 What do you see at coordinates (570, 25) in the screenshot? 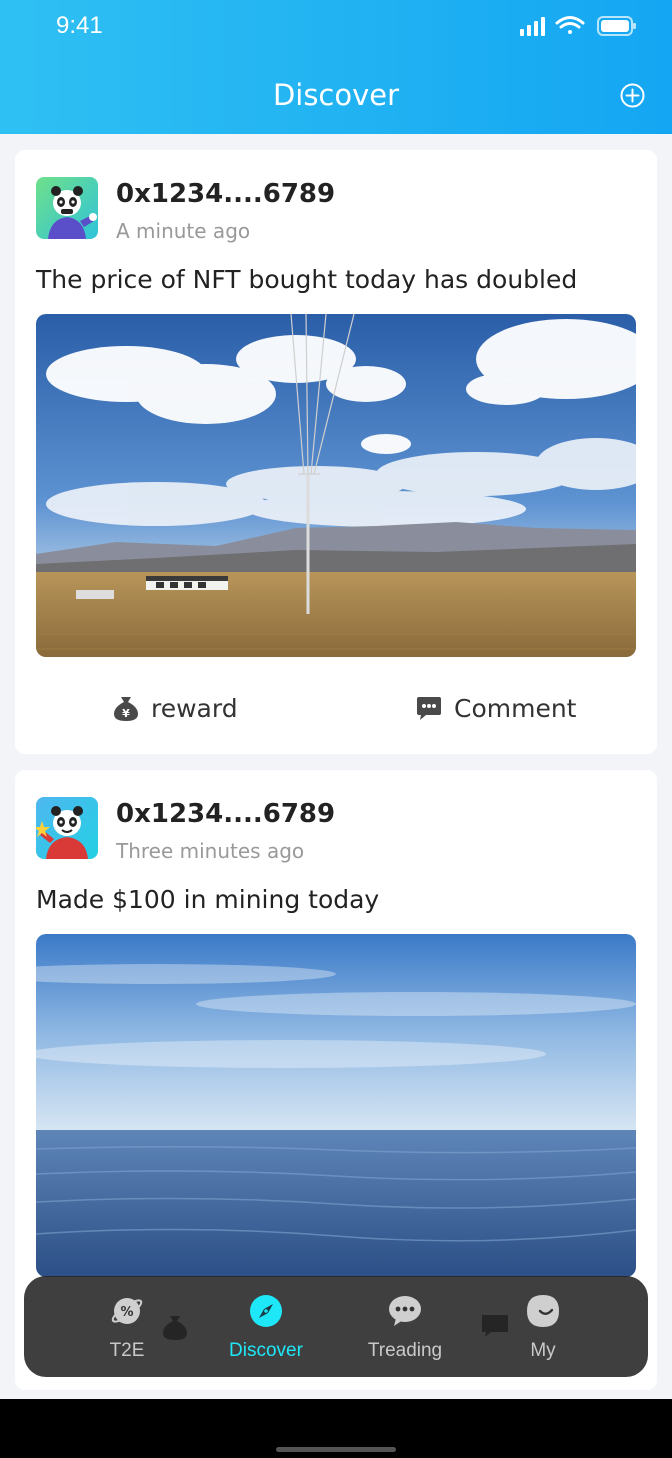
I see `wifi-icon` at bounding box center [570, 25].